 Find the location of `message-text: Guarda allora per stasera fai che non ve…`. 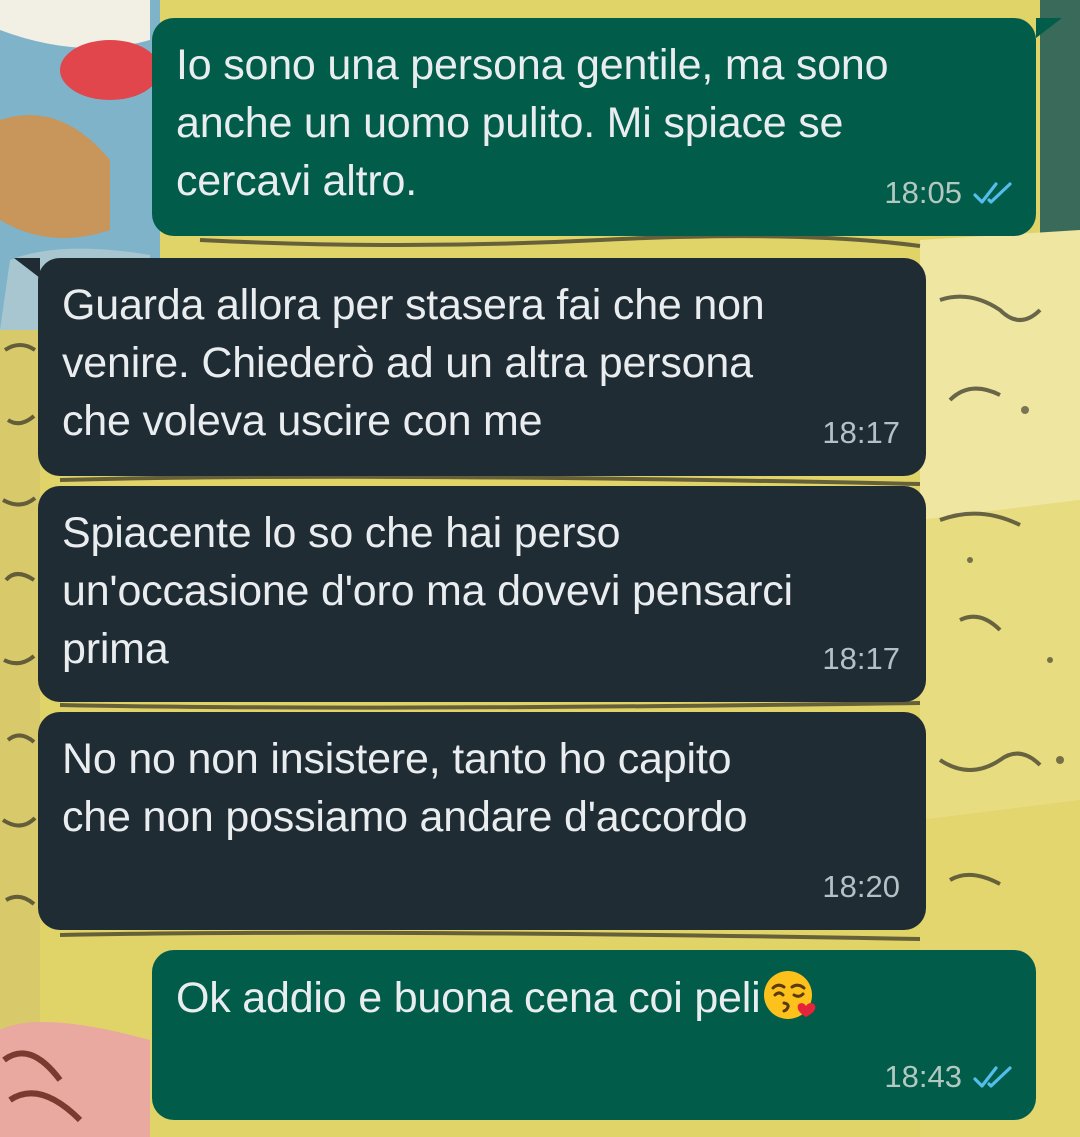

message-text: Guarda allora per stasera fai che non ve… is located at coordinates (413, 363).